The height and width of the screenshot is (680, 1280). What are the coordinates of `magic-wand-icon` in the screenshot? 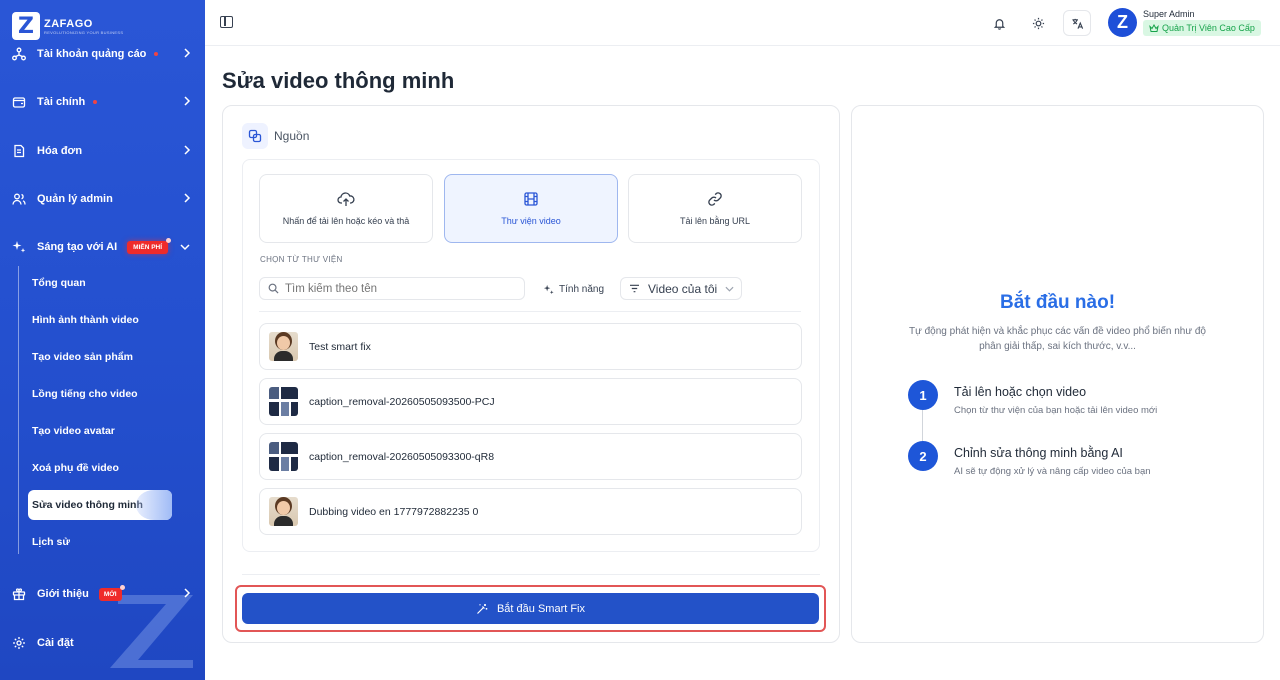 It's located at (482, 608).